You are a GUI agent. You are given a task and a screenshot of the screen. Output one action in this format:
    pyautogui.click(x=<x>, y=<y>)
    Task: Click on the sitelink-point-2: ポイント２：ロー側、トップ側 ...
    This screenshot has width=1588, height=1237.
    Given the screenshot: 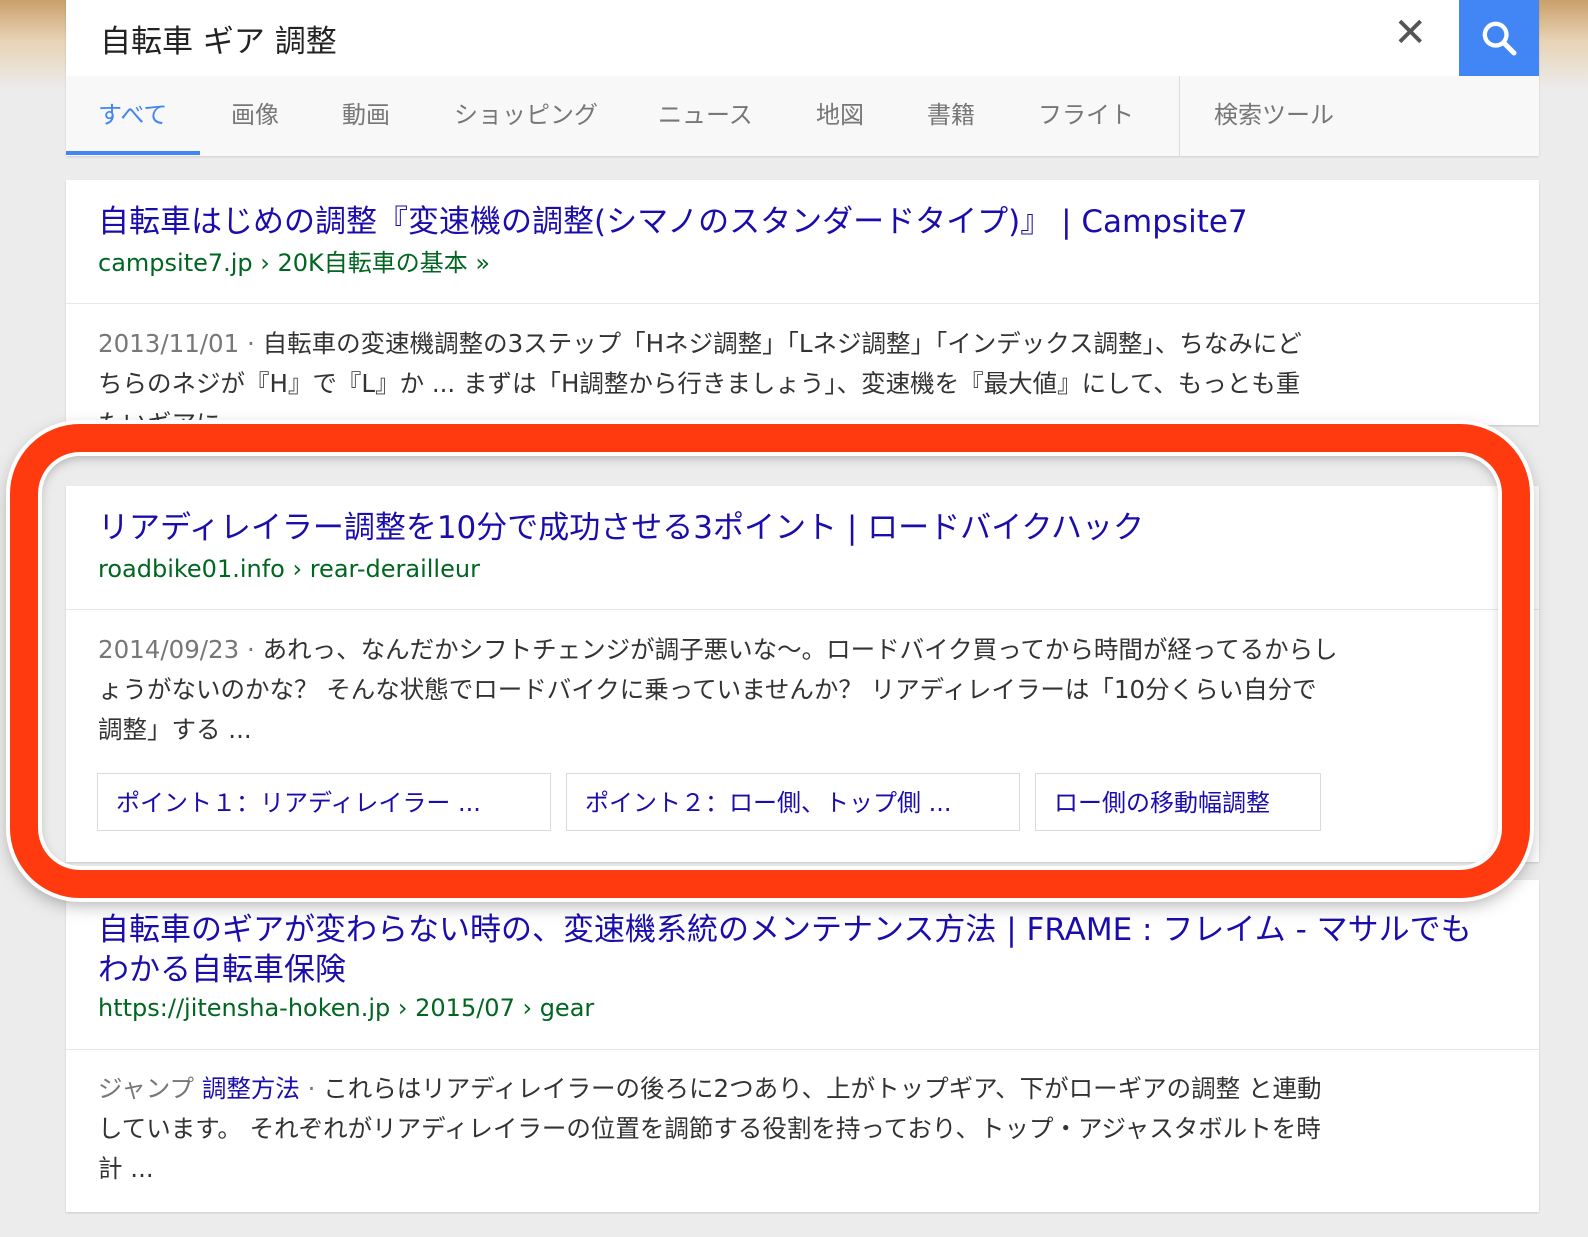 What is the action you would take?
    pyautogui.click(x=793, y=802)
    